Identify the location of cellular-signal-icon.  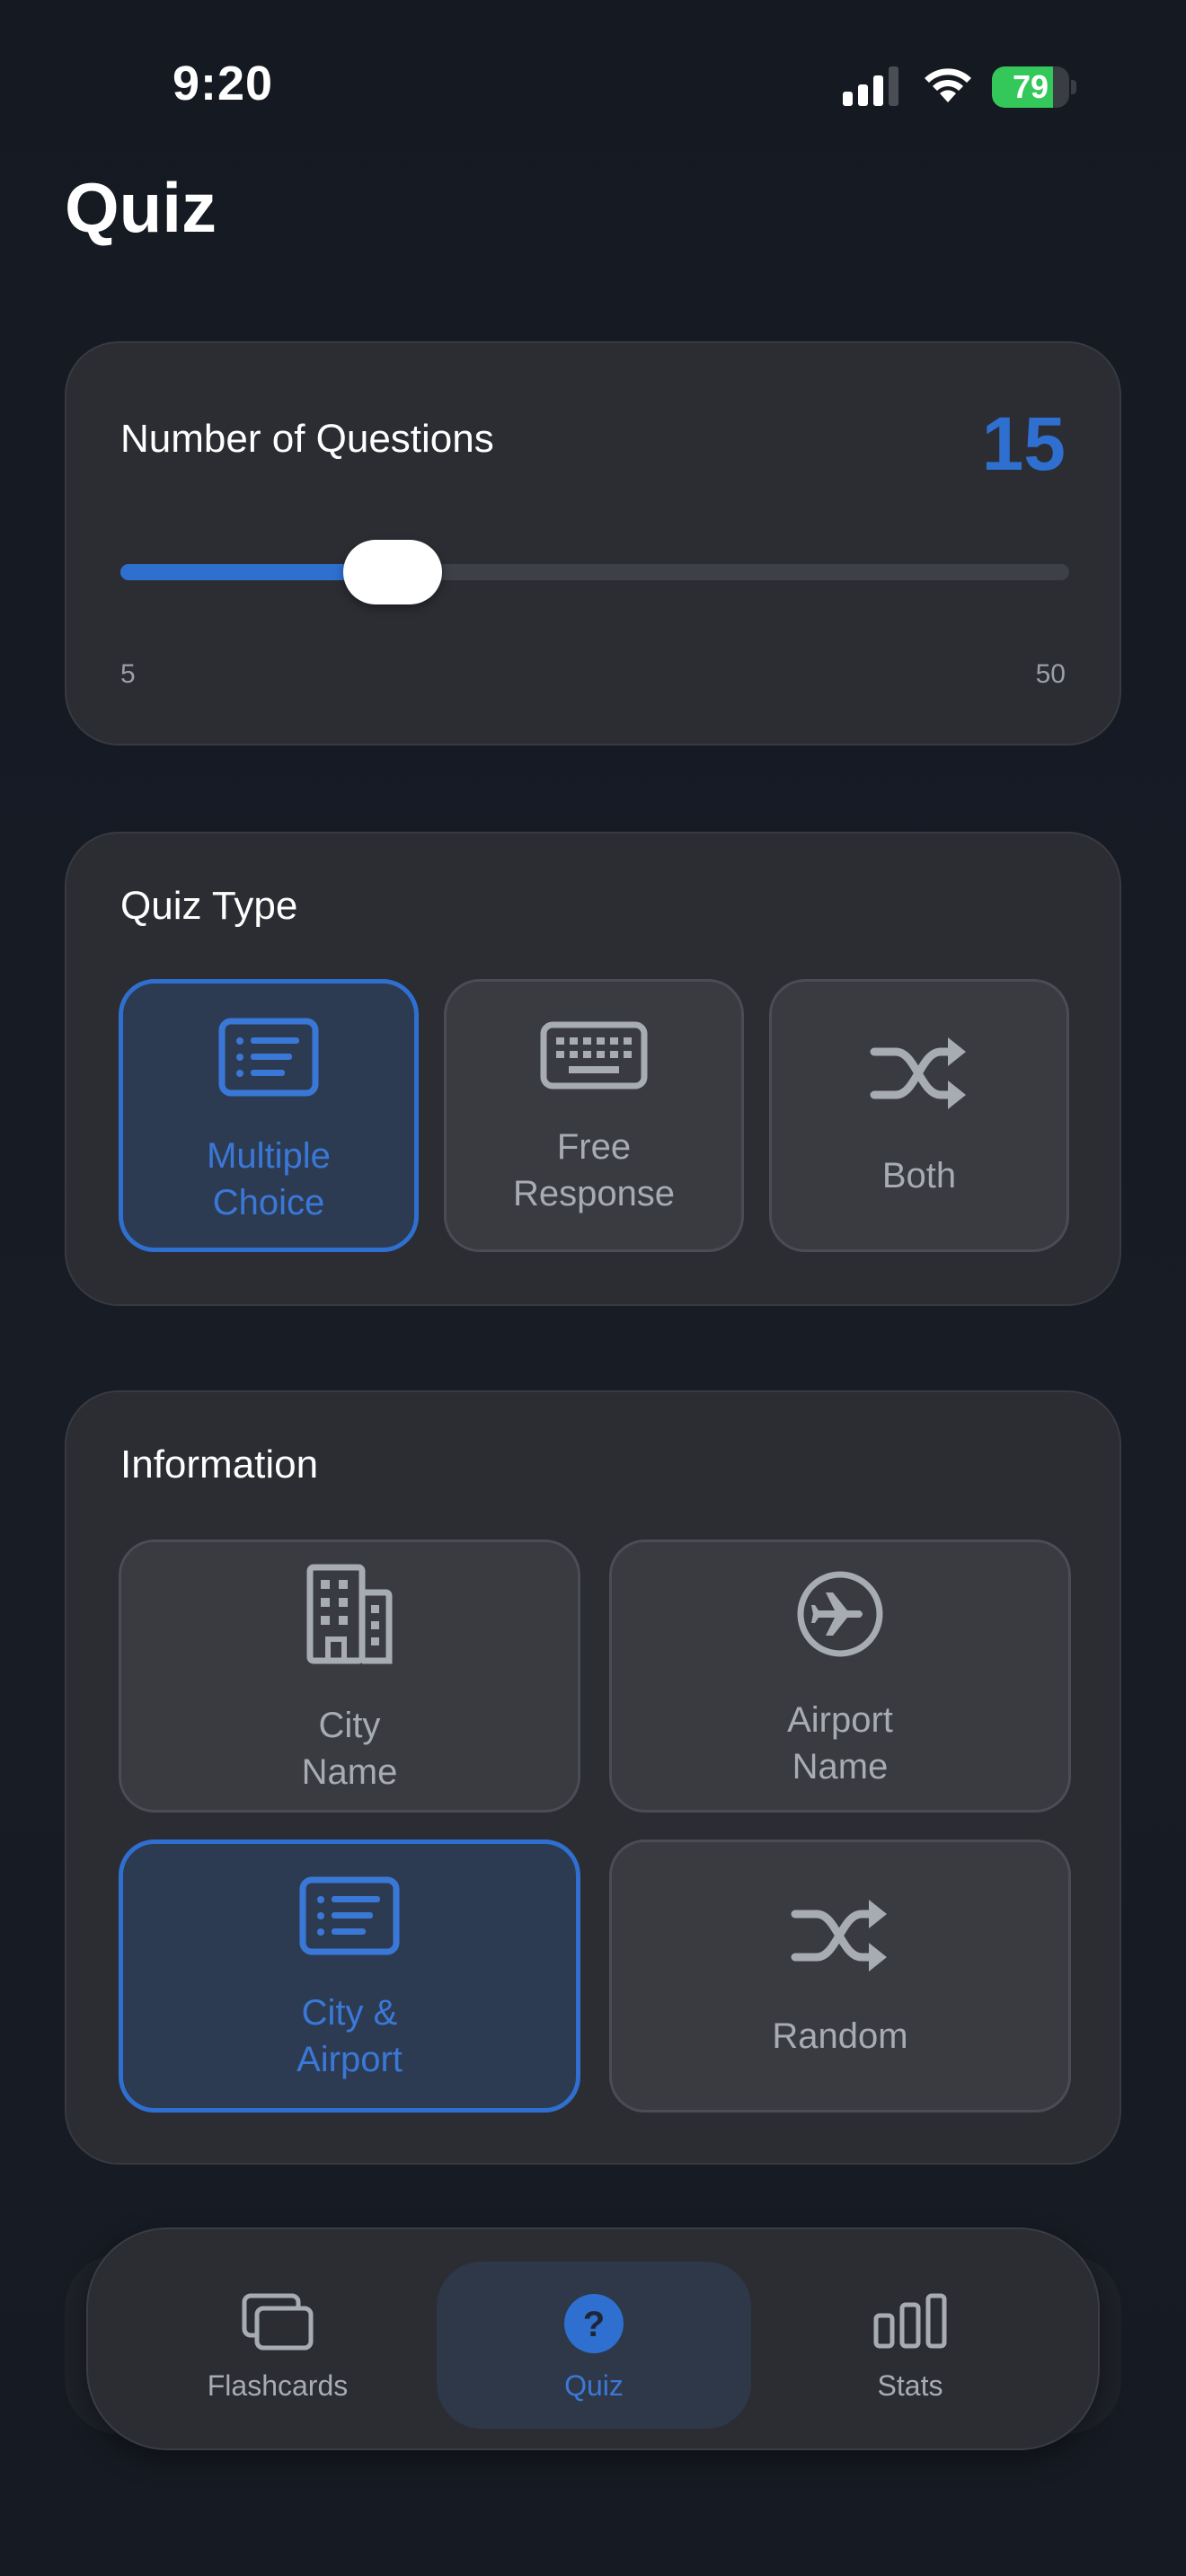
(870, 86).